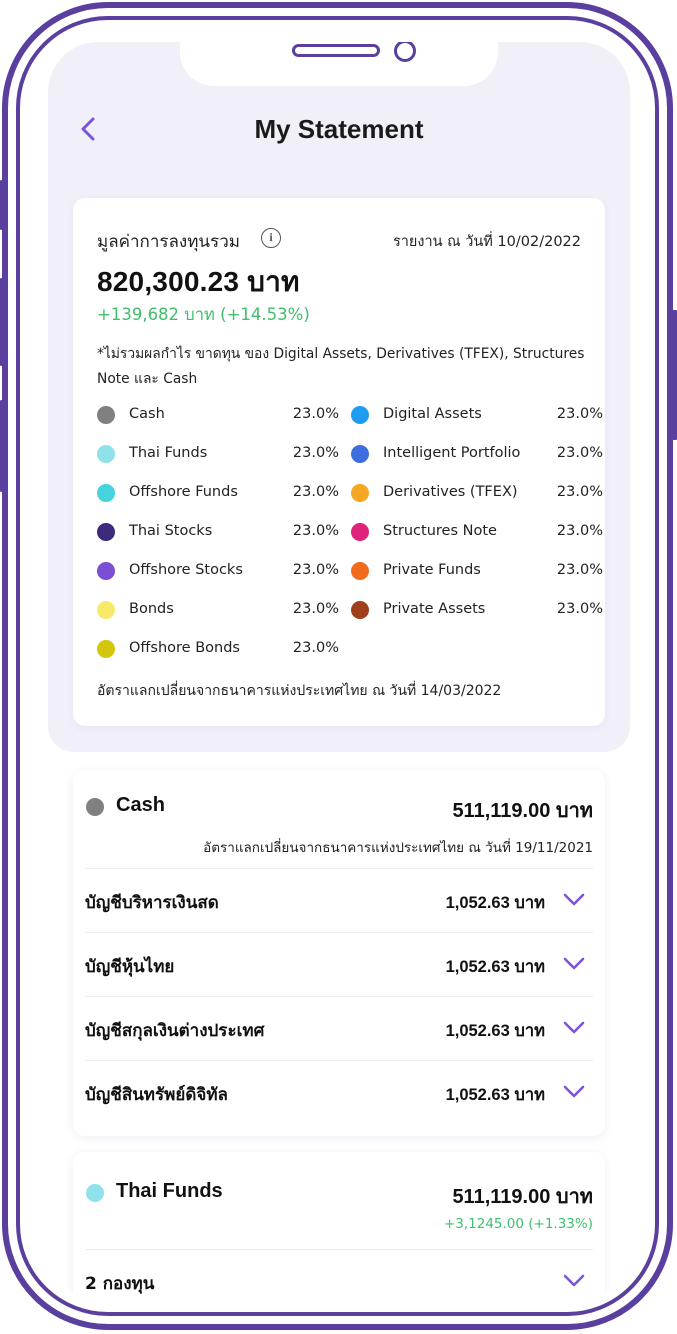 The image size is (677, 1334). Describe the element at coordinates (147, 414) in the screenshot. I see `legend-name: Cash` at that location.